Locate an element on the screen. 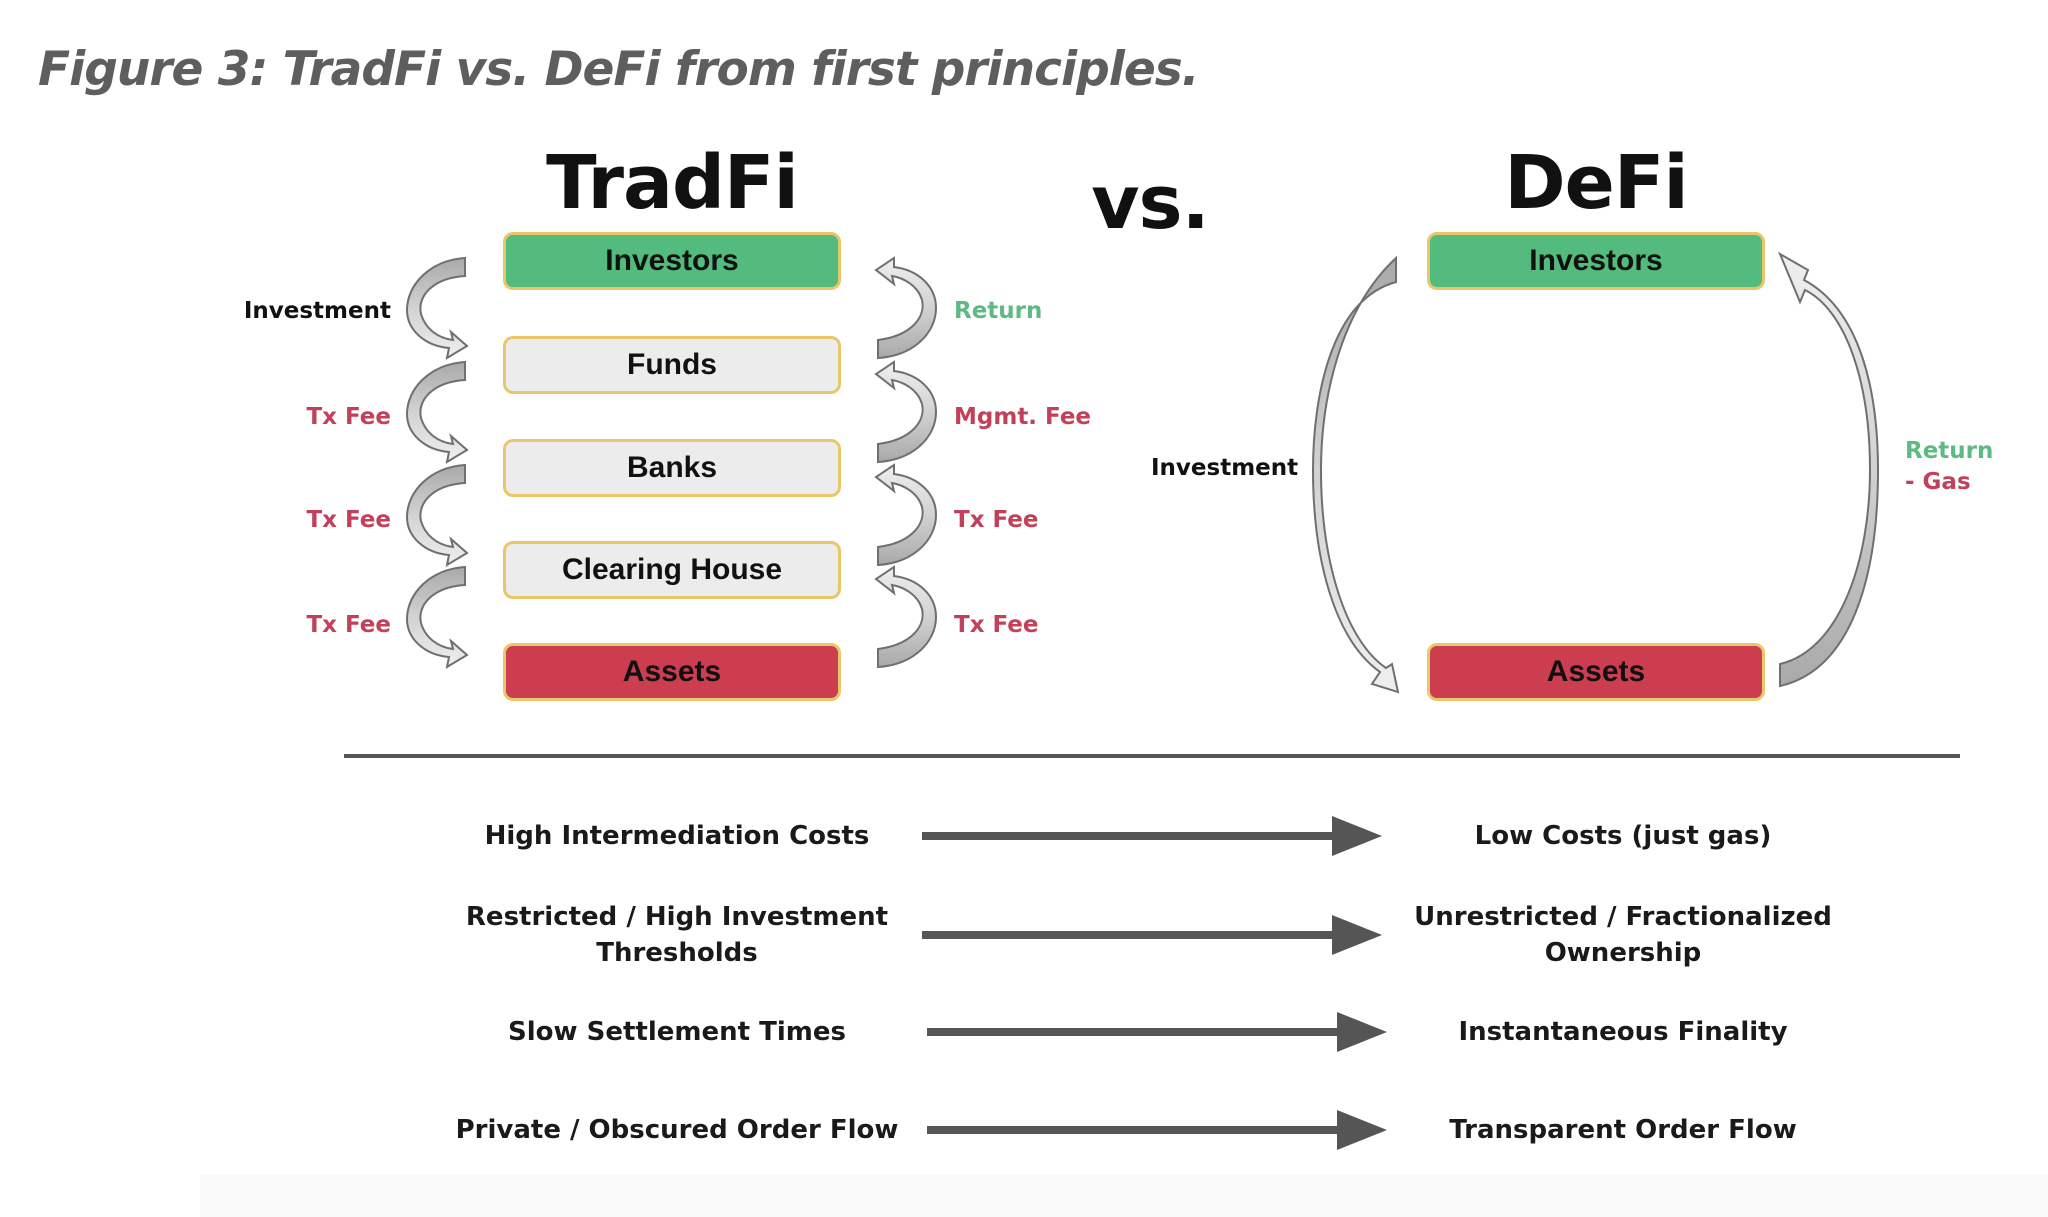 This screenshot has height=1217, width=2048. tradfi-tx-fee-label-1: Tx Fee is located at coordinates (348, 417).